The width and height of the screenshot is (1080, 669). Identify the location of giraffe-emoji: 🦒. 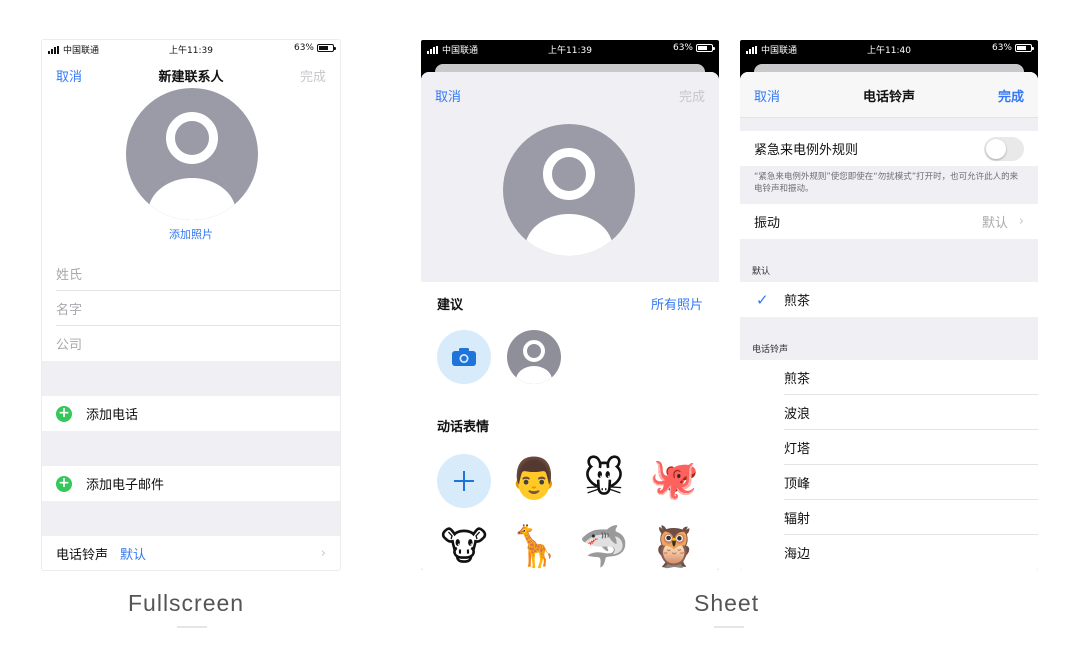
(534, 547).